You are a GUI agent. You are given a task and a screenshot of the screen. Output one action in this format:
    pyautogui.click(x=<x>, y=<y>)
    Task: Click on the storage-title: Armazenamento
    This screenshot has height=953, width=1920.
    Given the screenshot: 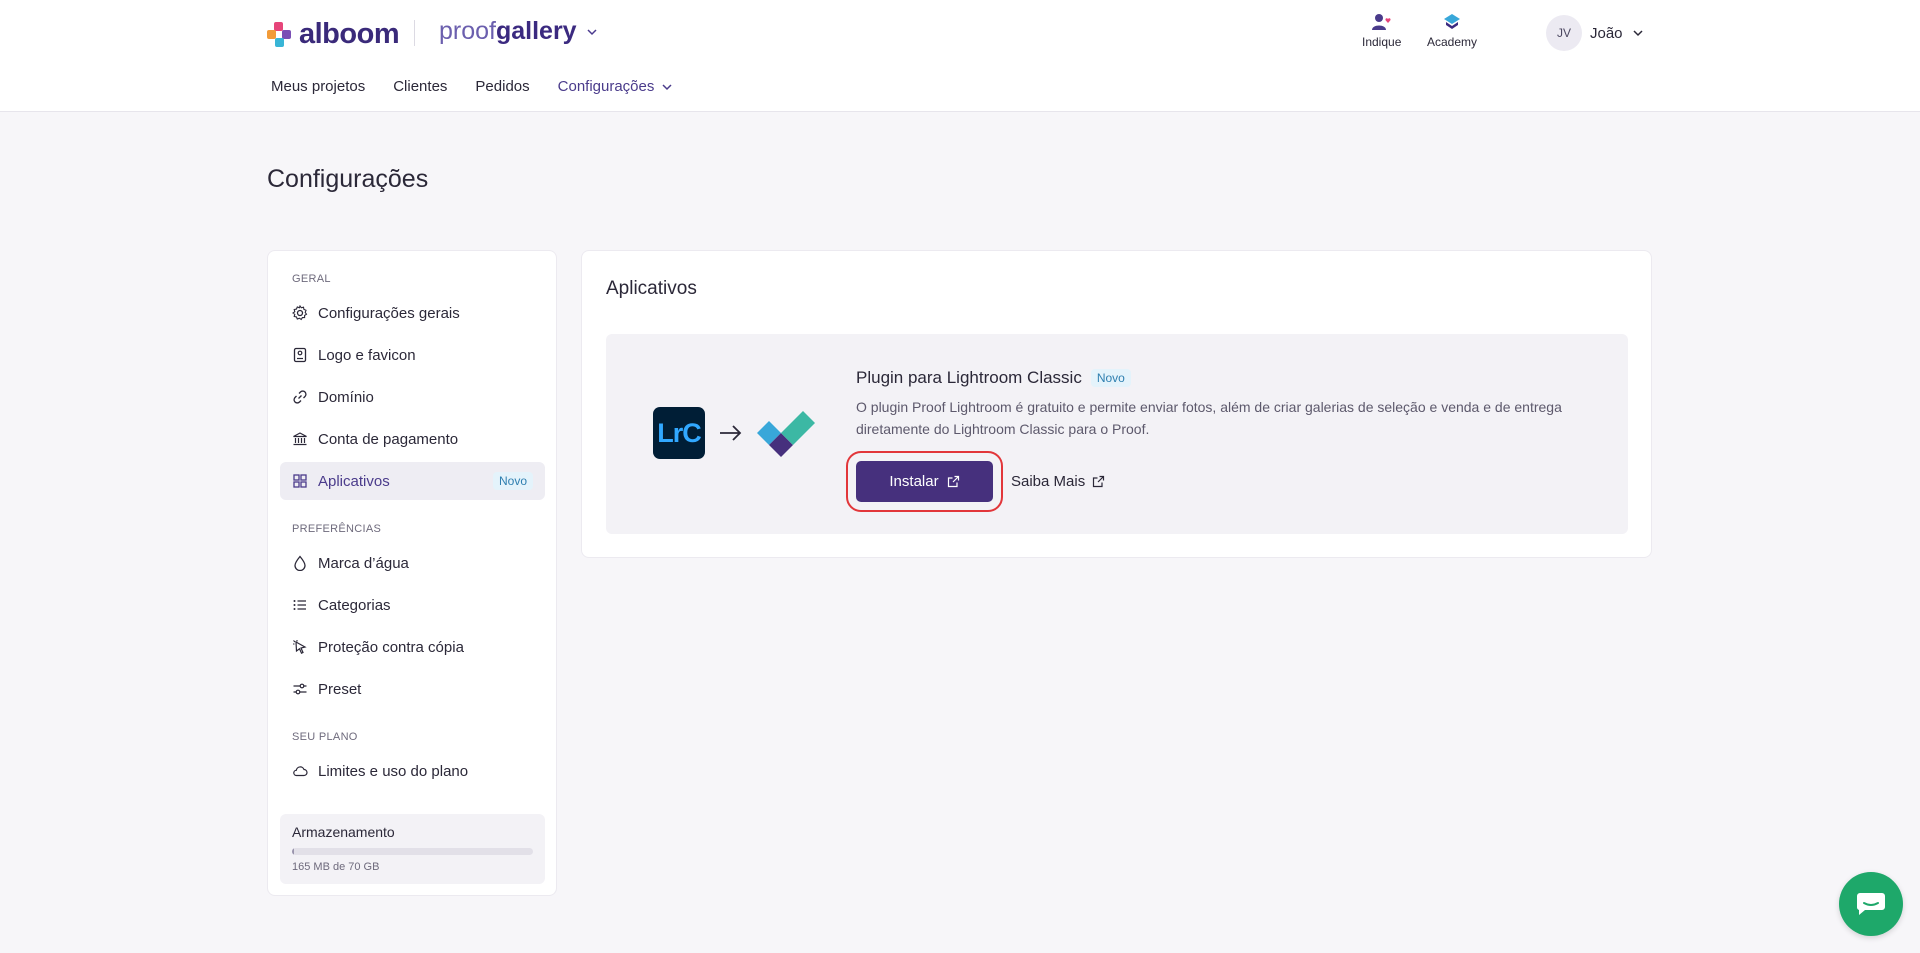 What is the action you would take?
    pyautogui.click(x=343, y=832)
    